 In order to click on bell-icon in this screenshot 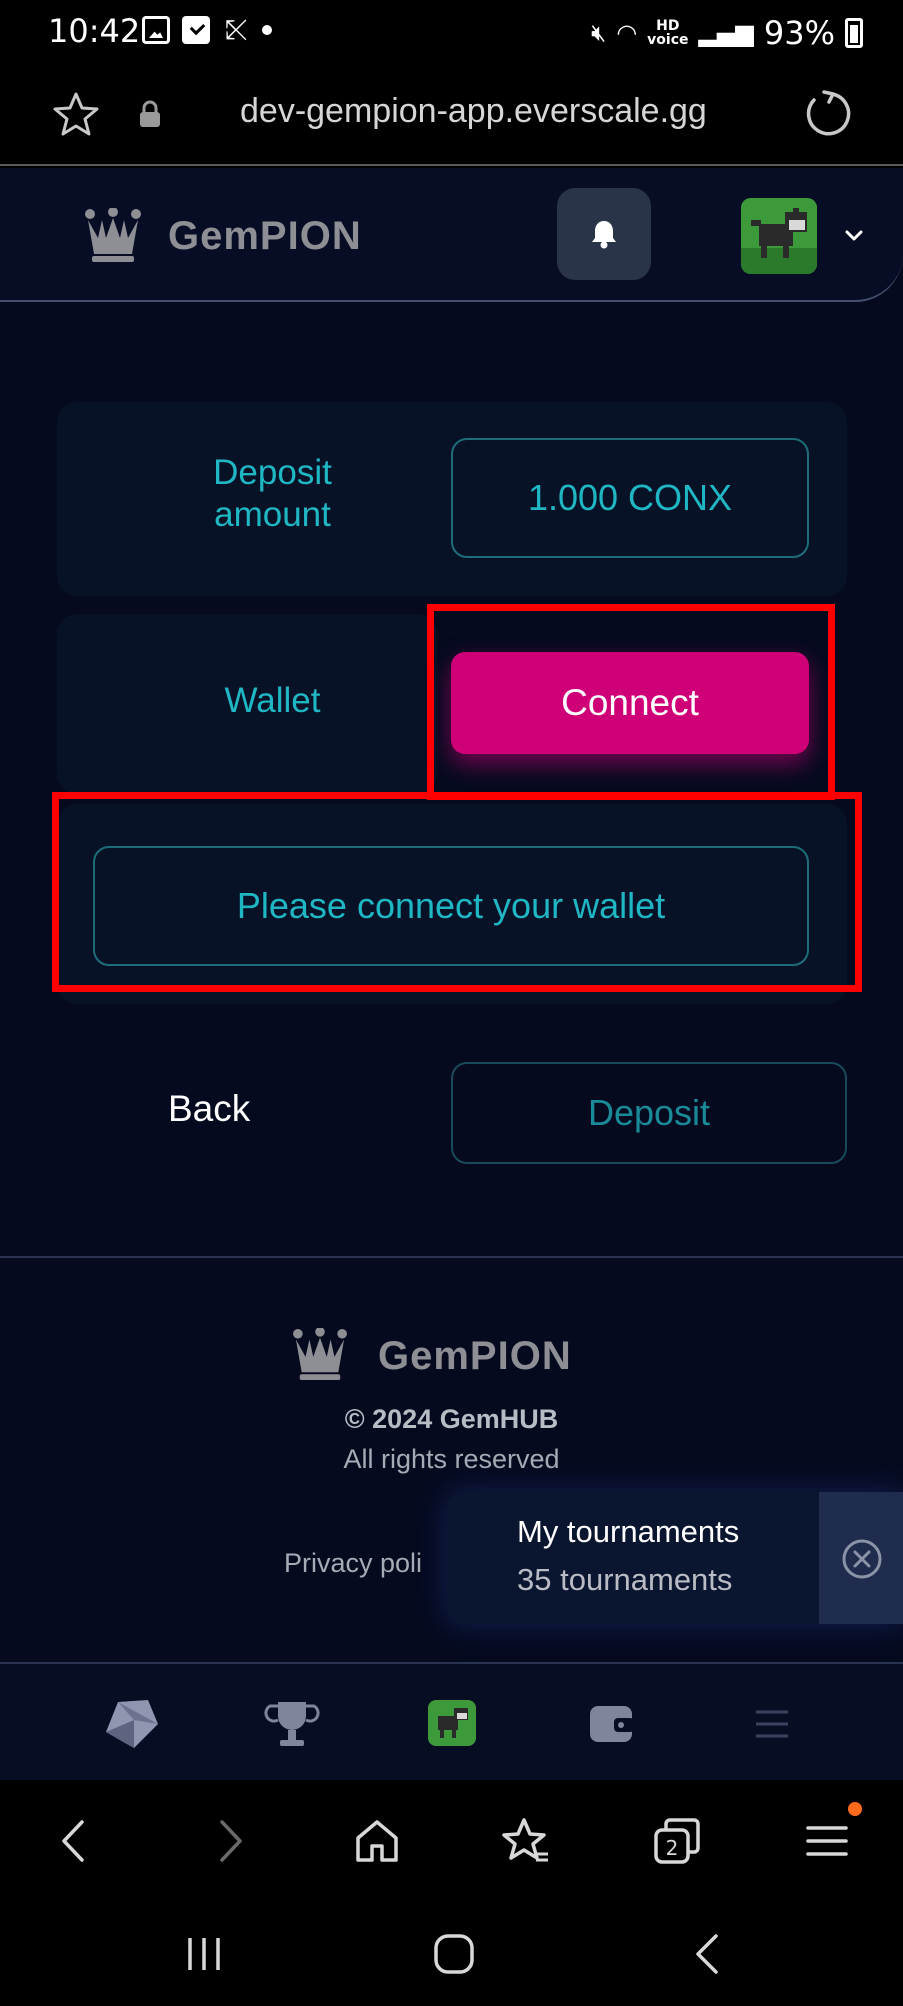, I will do `click(604, 235)`.